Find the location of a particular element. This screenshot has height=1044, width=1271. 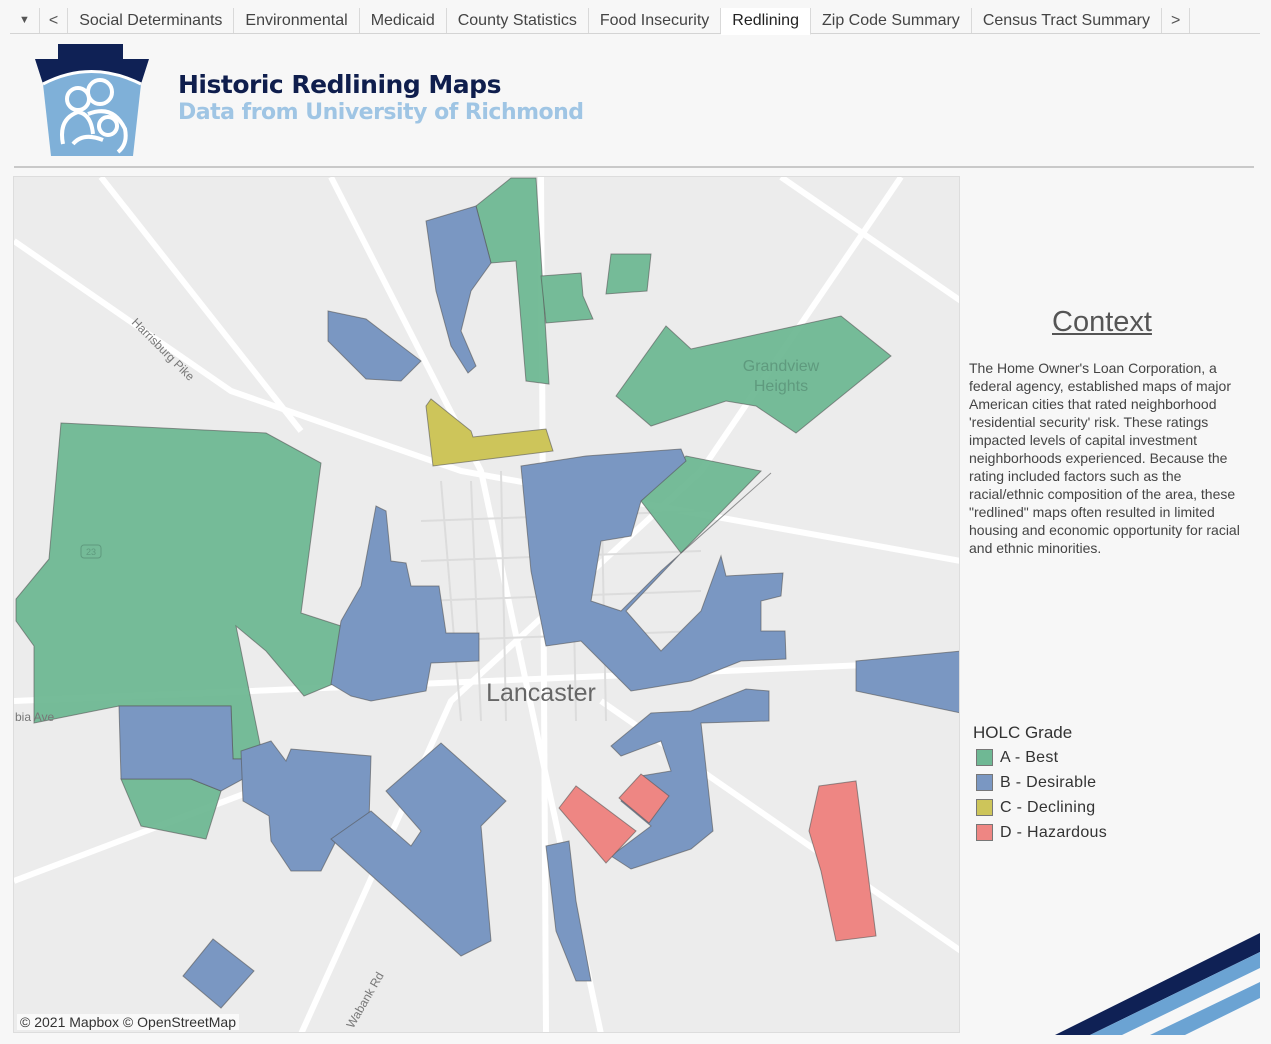

tab-environmental: Environmental is located at coordinates (297, 20).